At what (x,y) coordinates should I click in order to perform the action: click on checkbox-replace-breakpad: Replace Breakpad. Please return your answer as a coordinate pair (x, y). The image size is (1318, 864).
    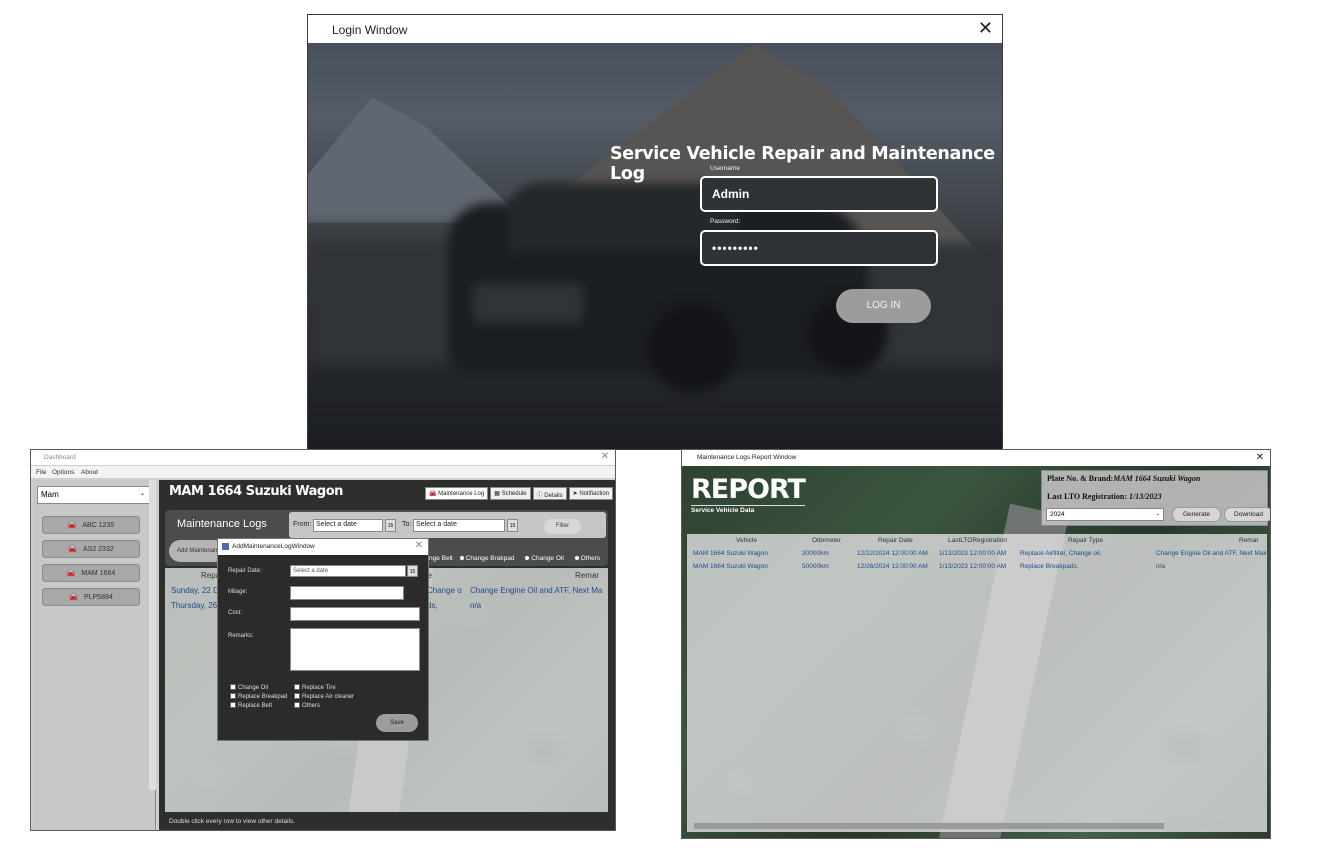
    Looking at the image, I should click on (258, 696).